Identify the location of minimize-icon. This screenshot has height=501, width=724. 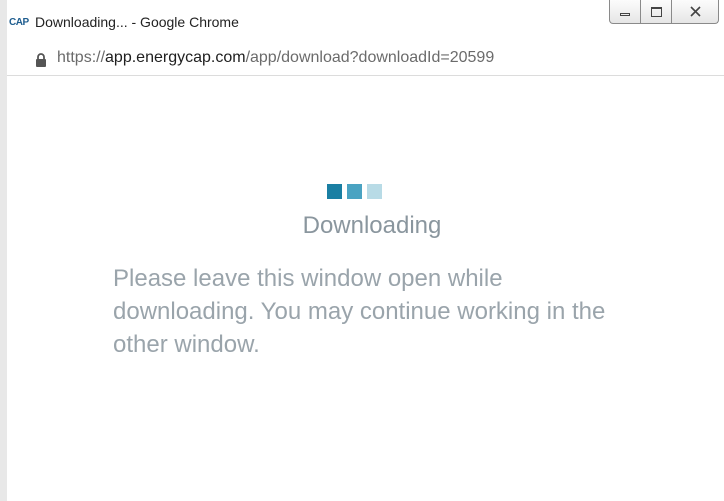
(625, 14).